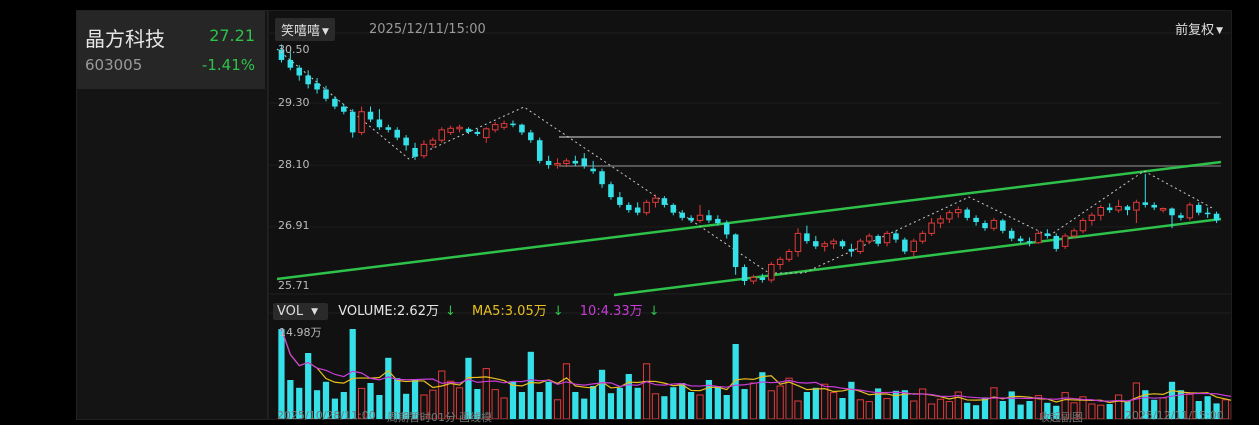 Image resolution: width=1259 pixels, height=425 pixels. Describe the element at coordinates (400, 311) in the screenshot. I see `volume-value: VOLUME:2.62万 ↓` at that location.